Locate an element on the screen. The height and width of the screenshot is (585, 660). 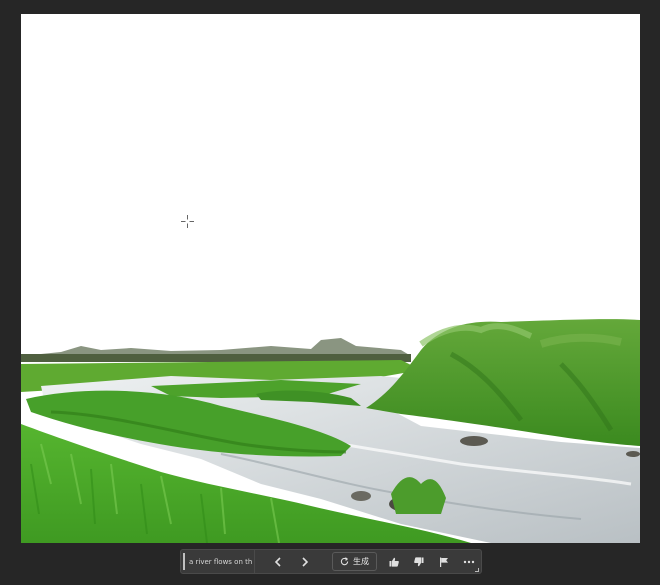
previous-variation-button is located at coordinates (278, 561).